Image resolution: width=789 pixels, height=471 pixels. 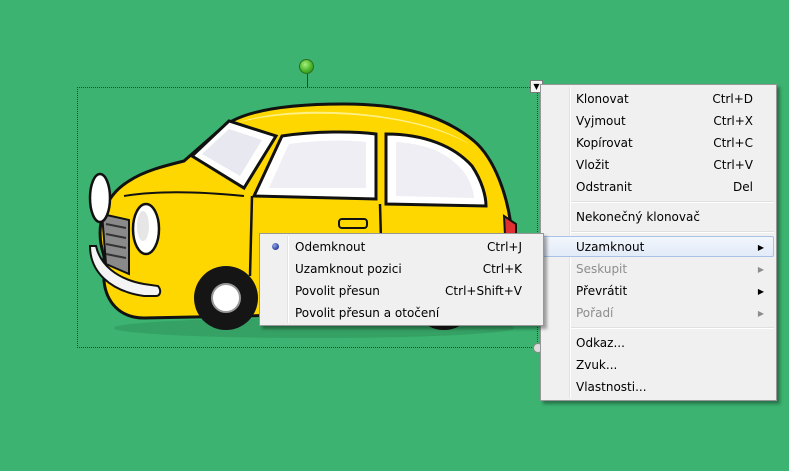 I want to click on menu-item-label: Povolit přesun a otočení, so click(x=367, y=313).